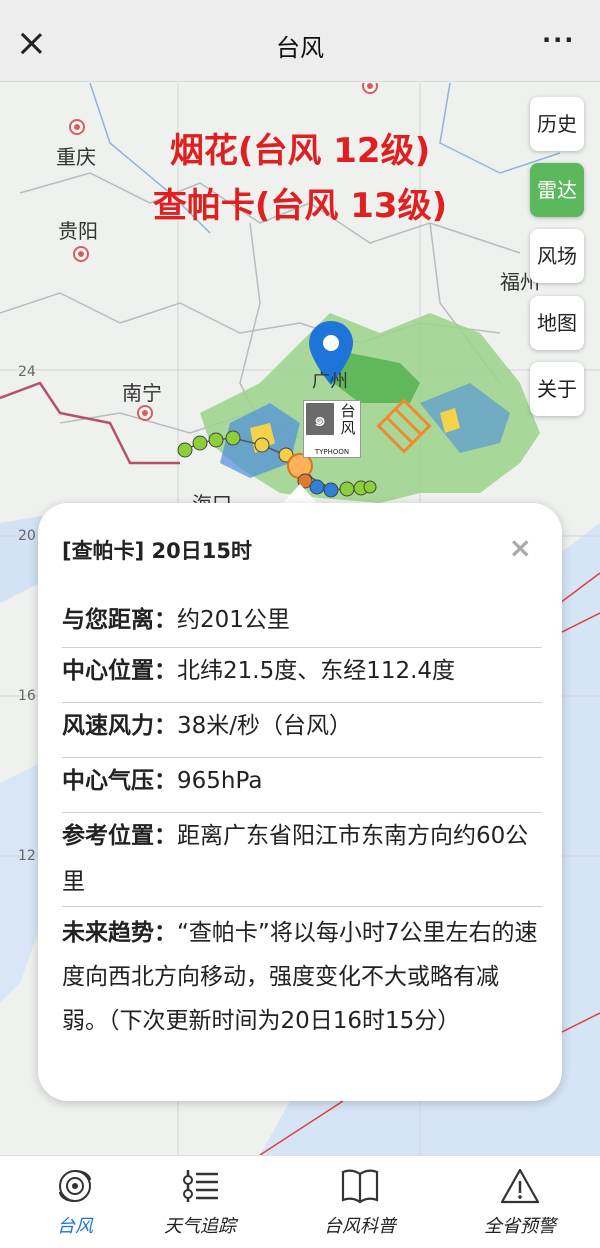 The image size is (600, 1248). Describe the element at coordinates (520, 1186) in the screenshot. I see `warning-icon` at that location.